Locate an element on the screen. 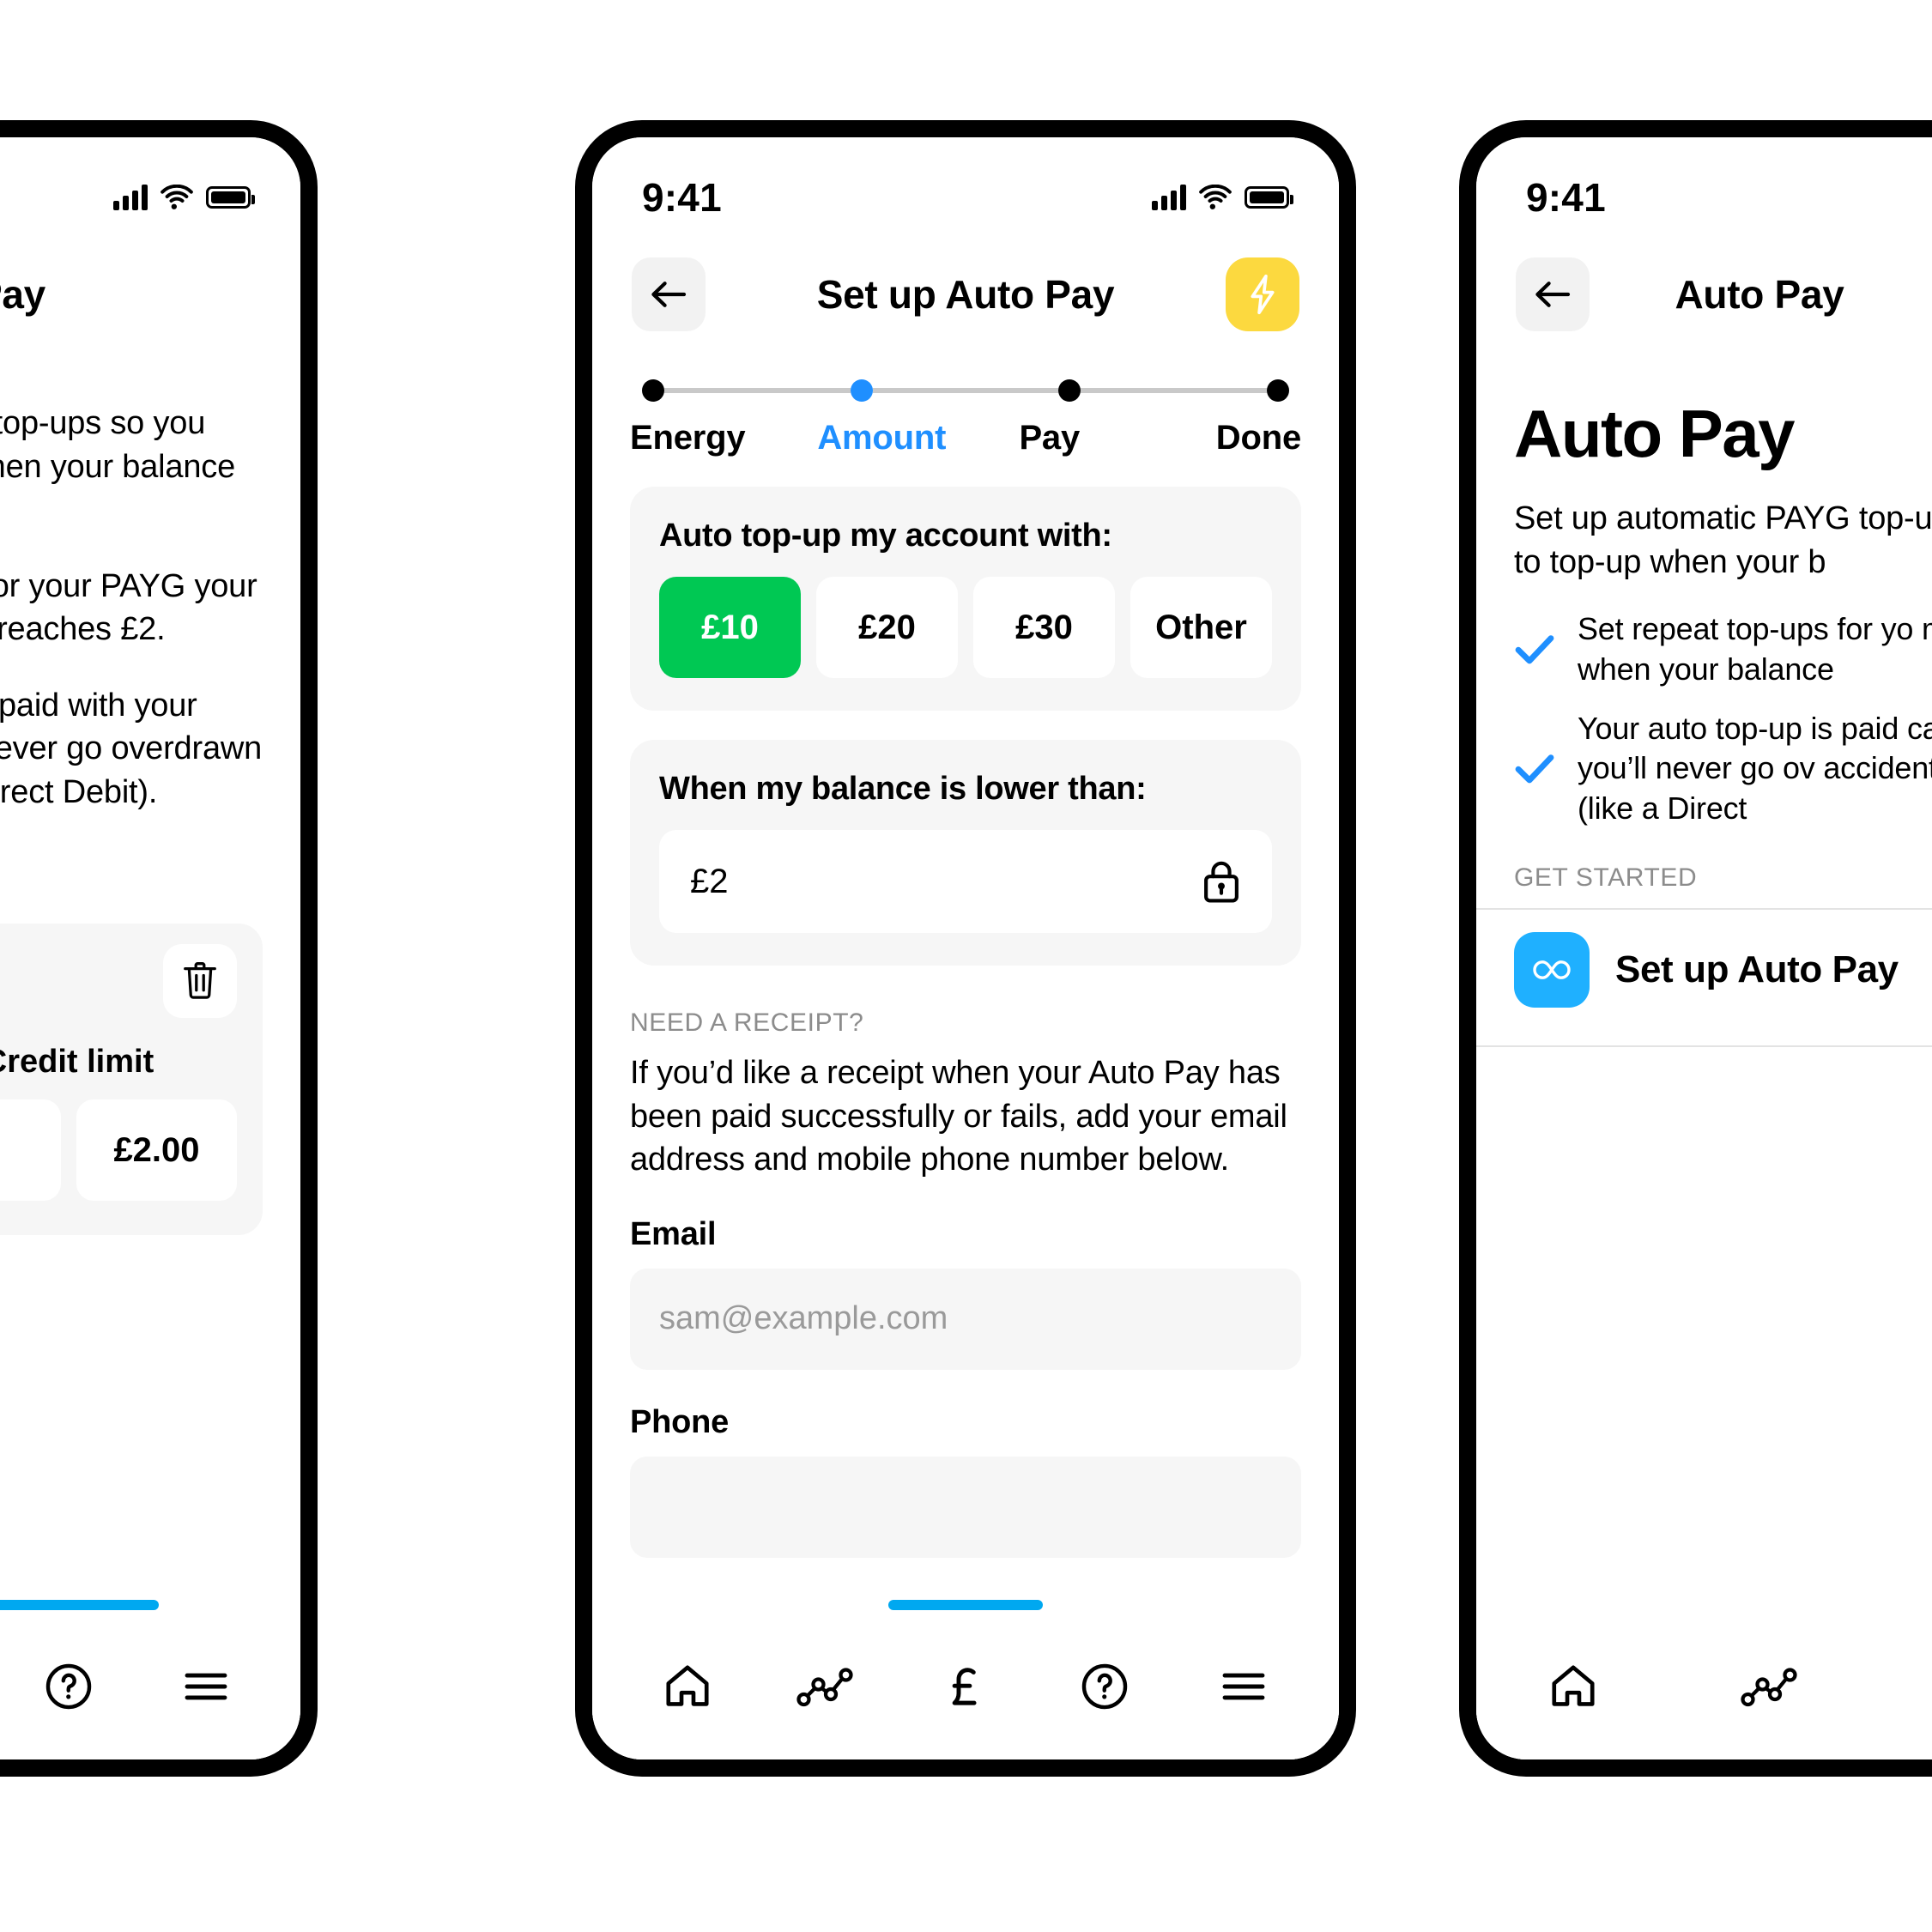 The width and height of the screenshot is (1932, 1932). balance-threshold-value: £2 is located at coordinates (709, 881).